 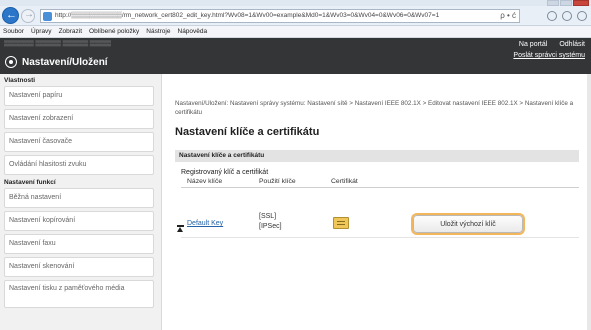 I want to click on menu-edit: Úpravy, so click(x=41, y=31).